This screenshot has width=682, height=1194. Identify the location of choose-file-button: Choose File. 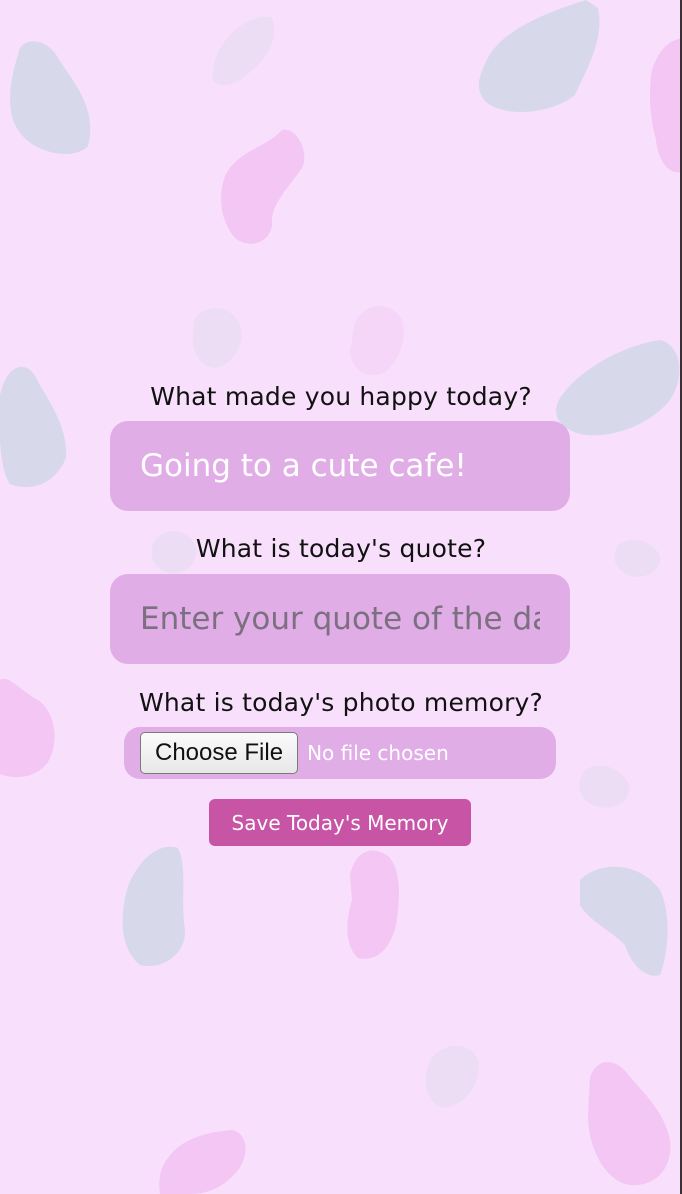
(219, 753).